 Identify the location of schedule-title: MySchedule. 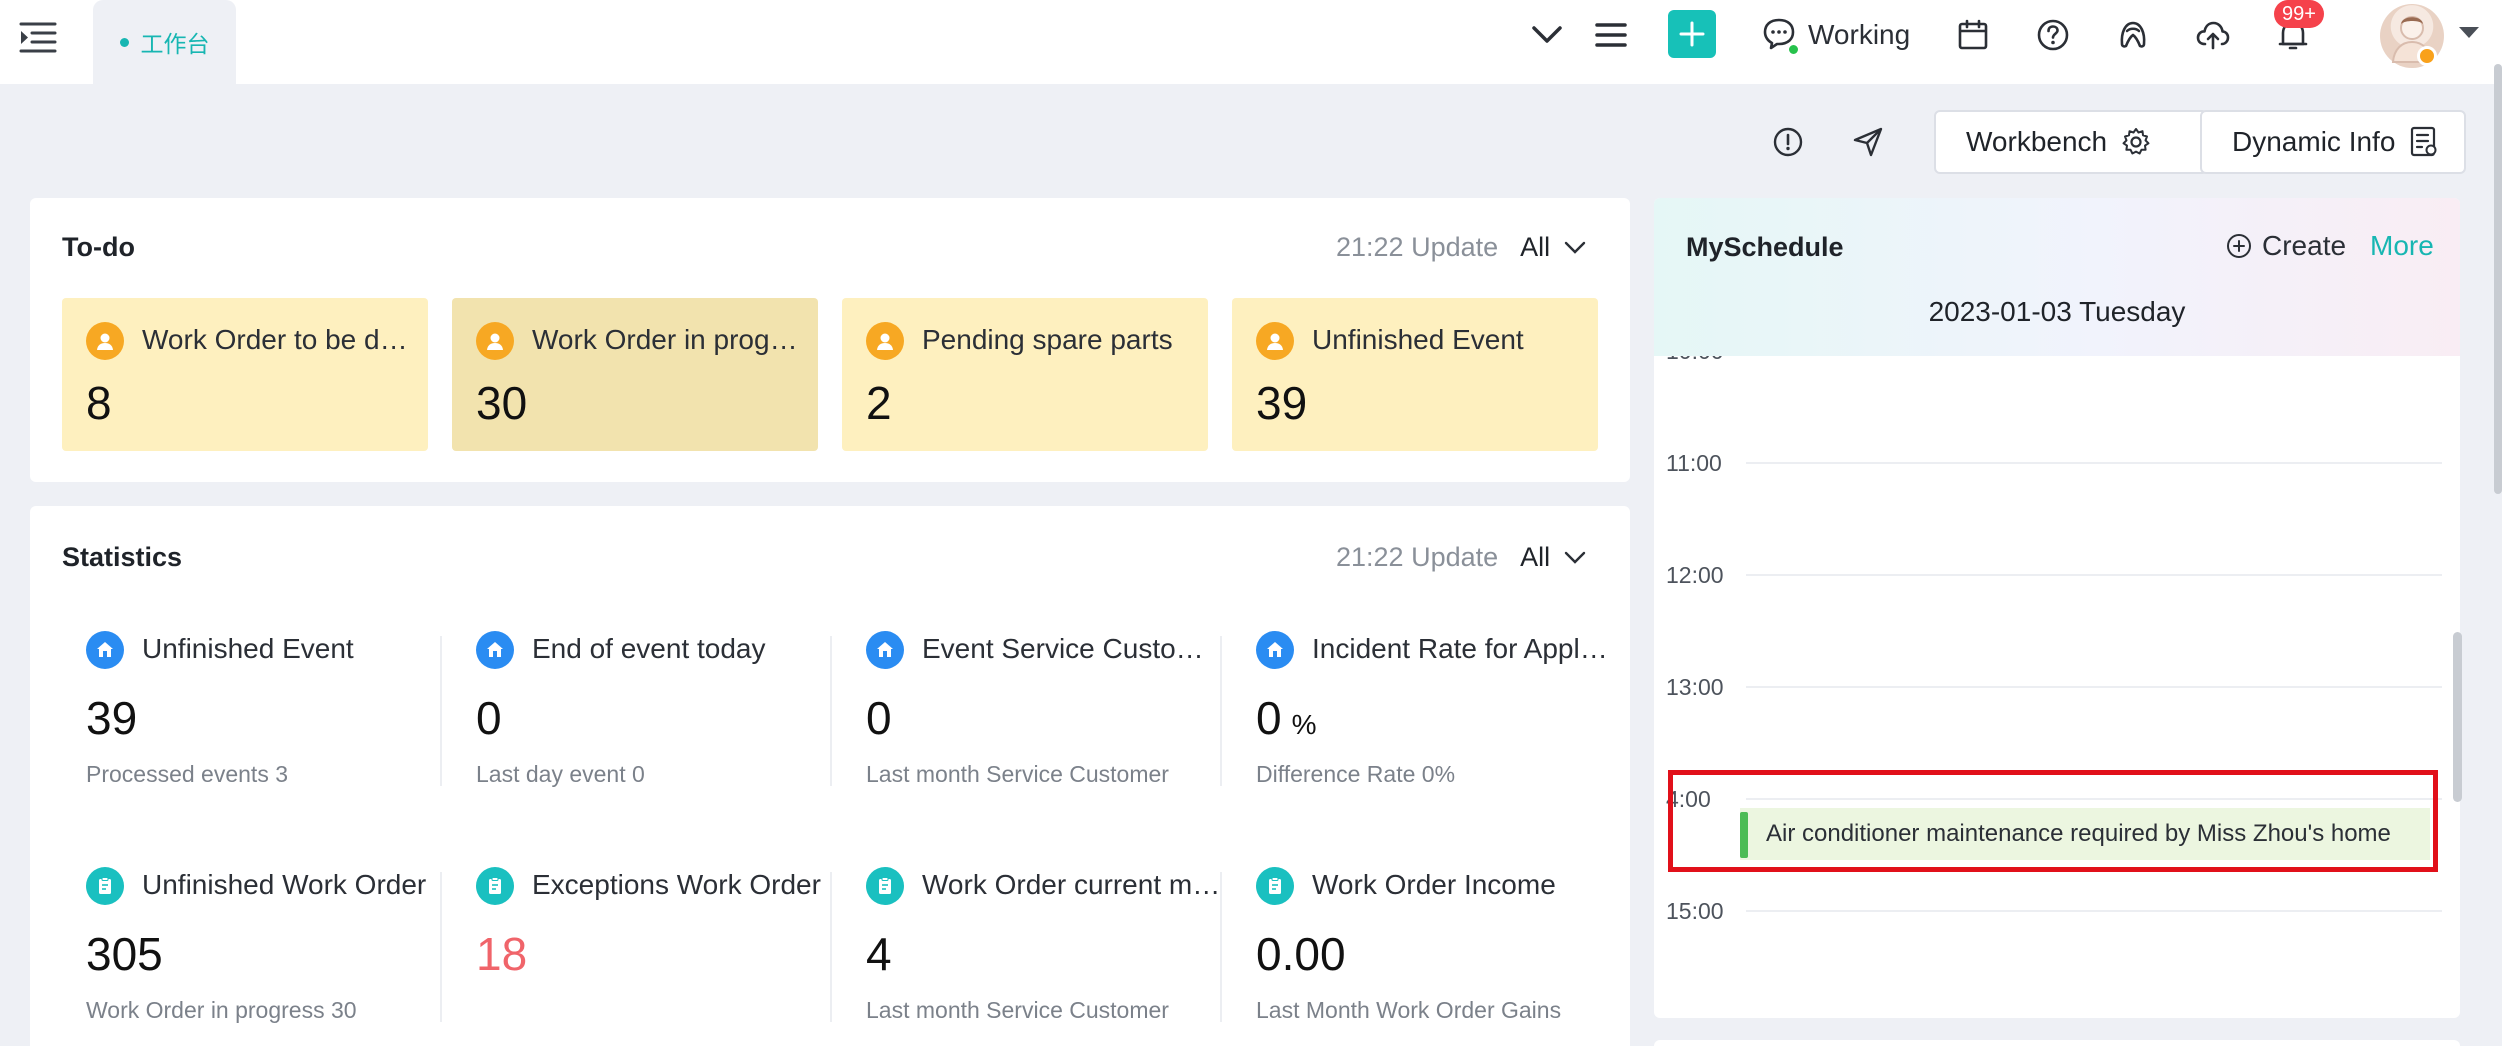
(1765, 247).